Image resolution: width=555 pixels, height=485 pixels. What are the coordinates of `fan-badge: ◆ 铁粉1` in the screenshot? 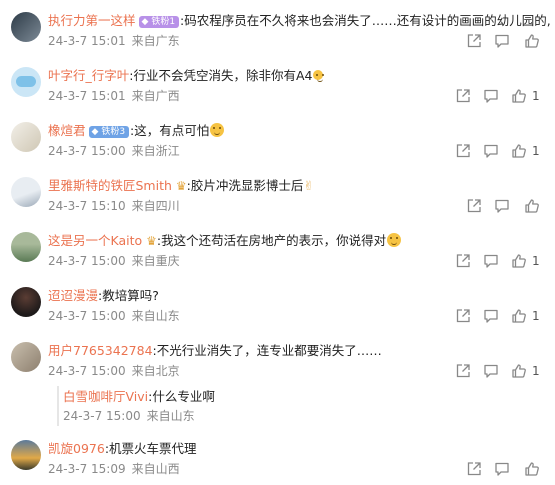 It's located at (159, 22).